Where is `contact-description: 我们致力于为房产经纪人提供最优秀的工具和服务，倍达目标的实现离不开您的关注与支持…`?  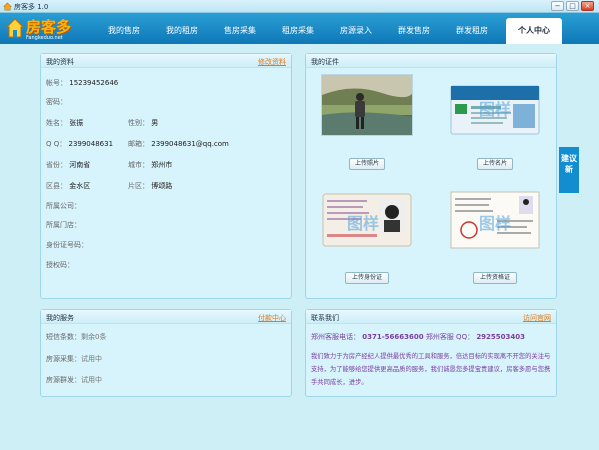 contact-description: 我们致力于为房产经纪人提供最优秀的工具和服务，倍达目标的实现离不开您的关注与支持… is located at coordinates (431, 369).